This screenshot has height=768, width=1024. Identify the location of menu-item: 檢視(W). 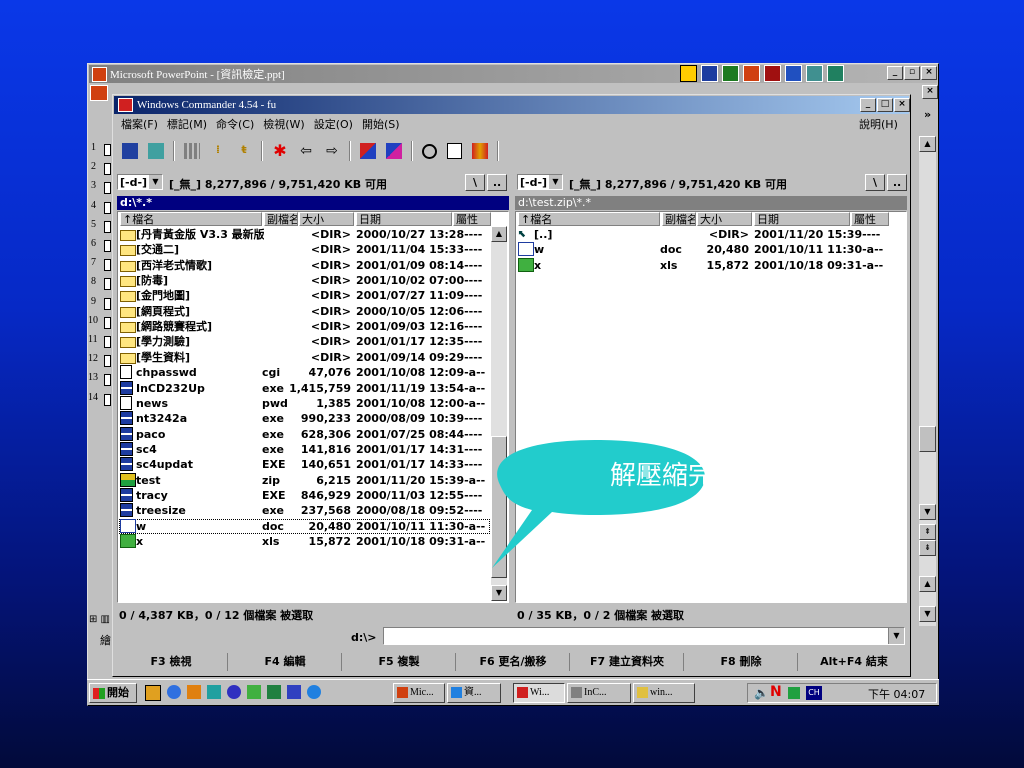
(283, 124).